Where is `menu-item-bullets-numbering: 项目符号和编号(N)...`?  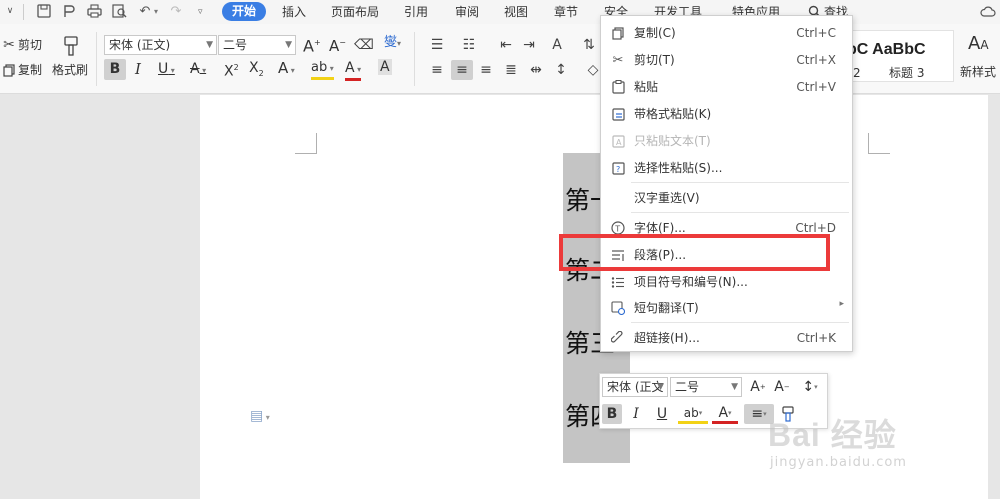 menu-item-bullets-numbering: 项目符号和编号(N)... is located at coordinates (726, 282).